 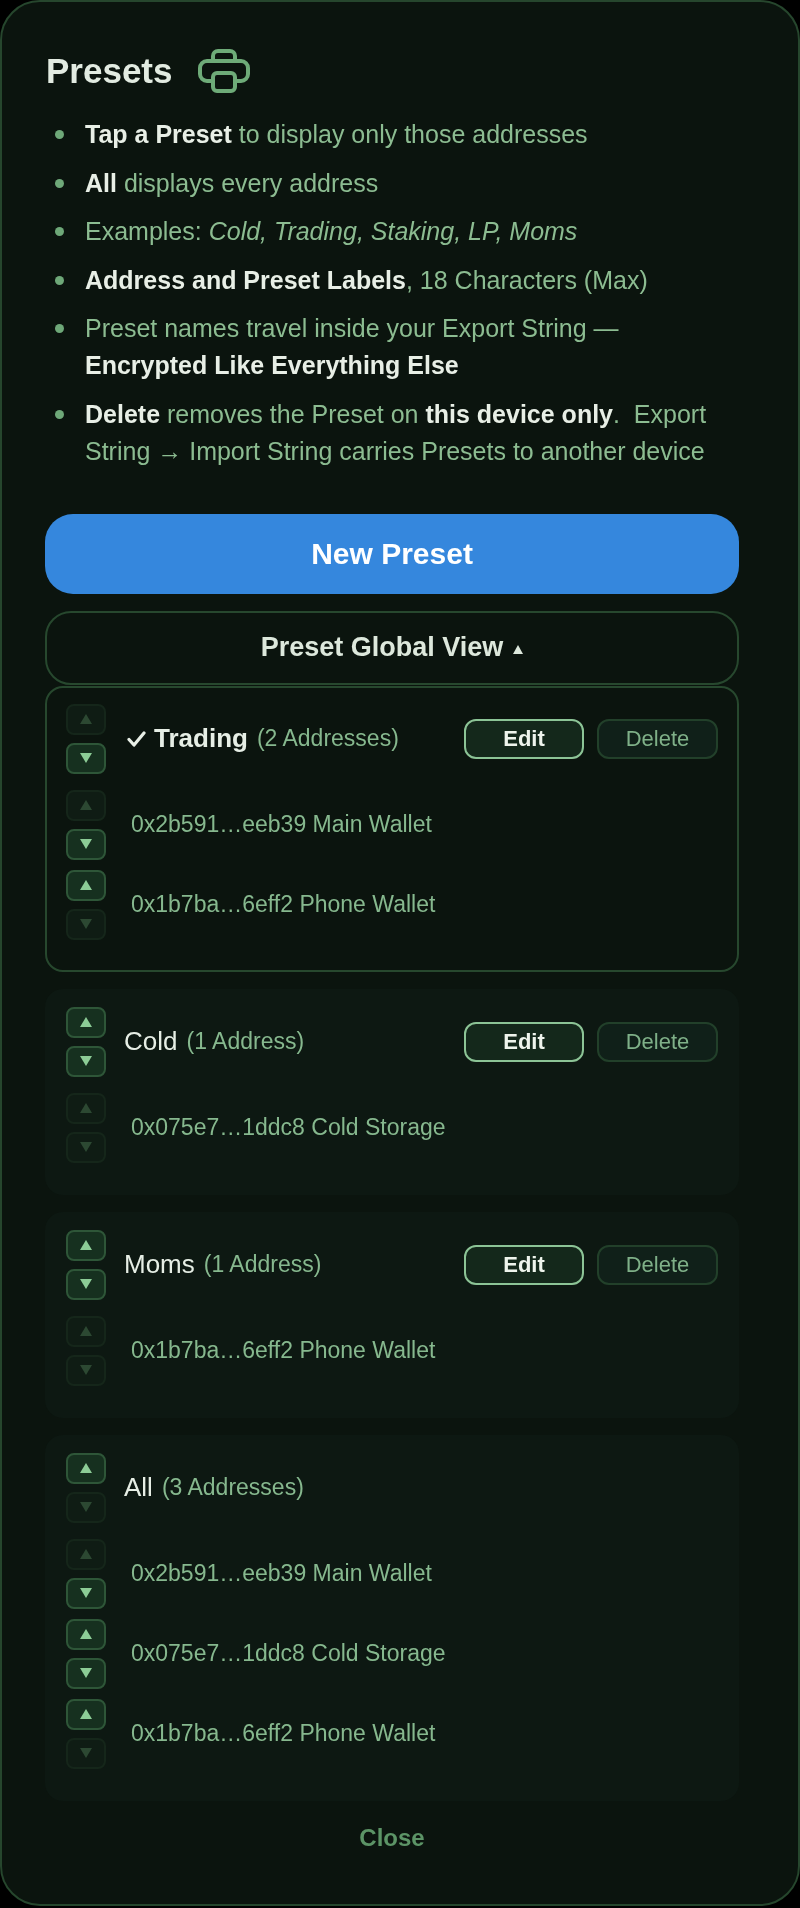 I want to click on address-count: (2 Addresses), so click(x=327, y=738).